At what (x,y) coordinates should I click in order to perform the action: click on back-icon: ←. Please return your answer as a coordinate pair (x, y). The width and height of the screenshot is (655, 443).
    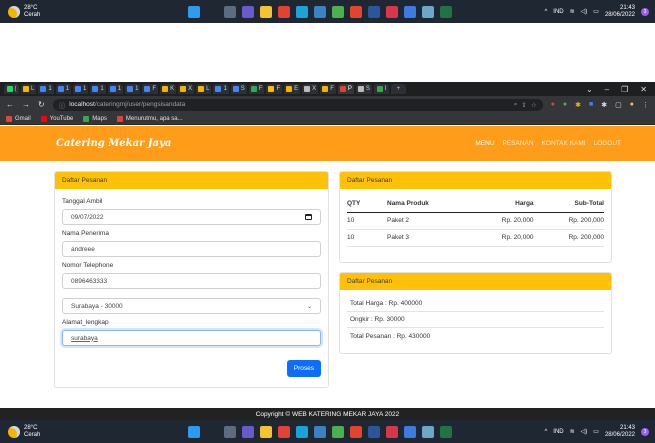
    Looking at the image, I should click on (10, 104).